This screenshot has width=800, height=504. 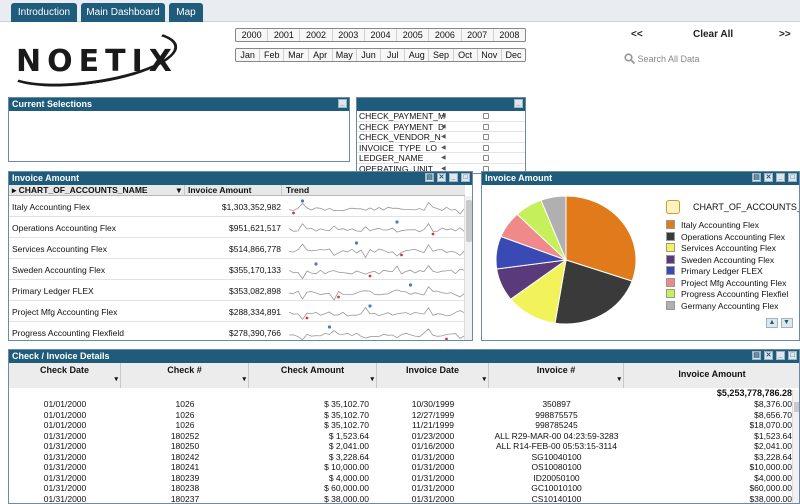 I want to click on scroll-up-icon: ▲, so click(x=772, y=323).